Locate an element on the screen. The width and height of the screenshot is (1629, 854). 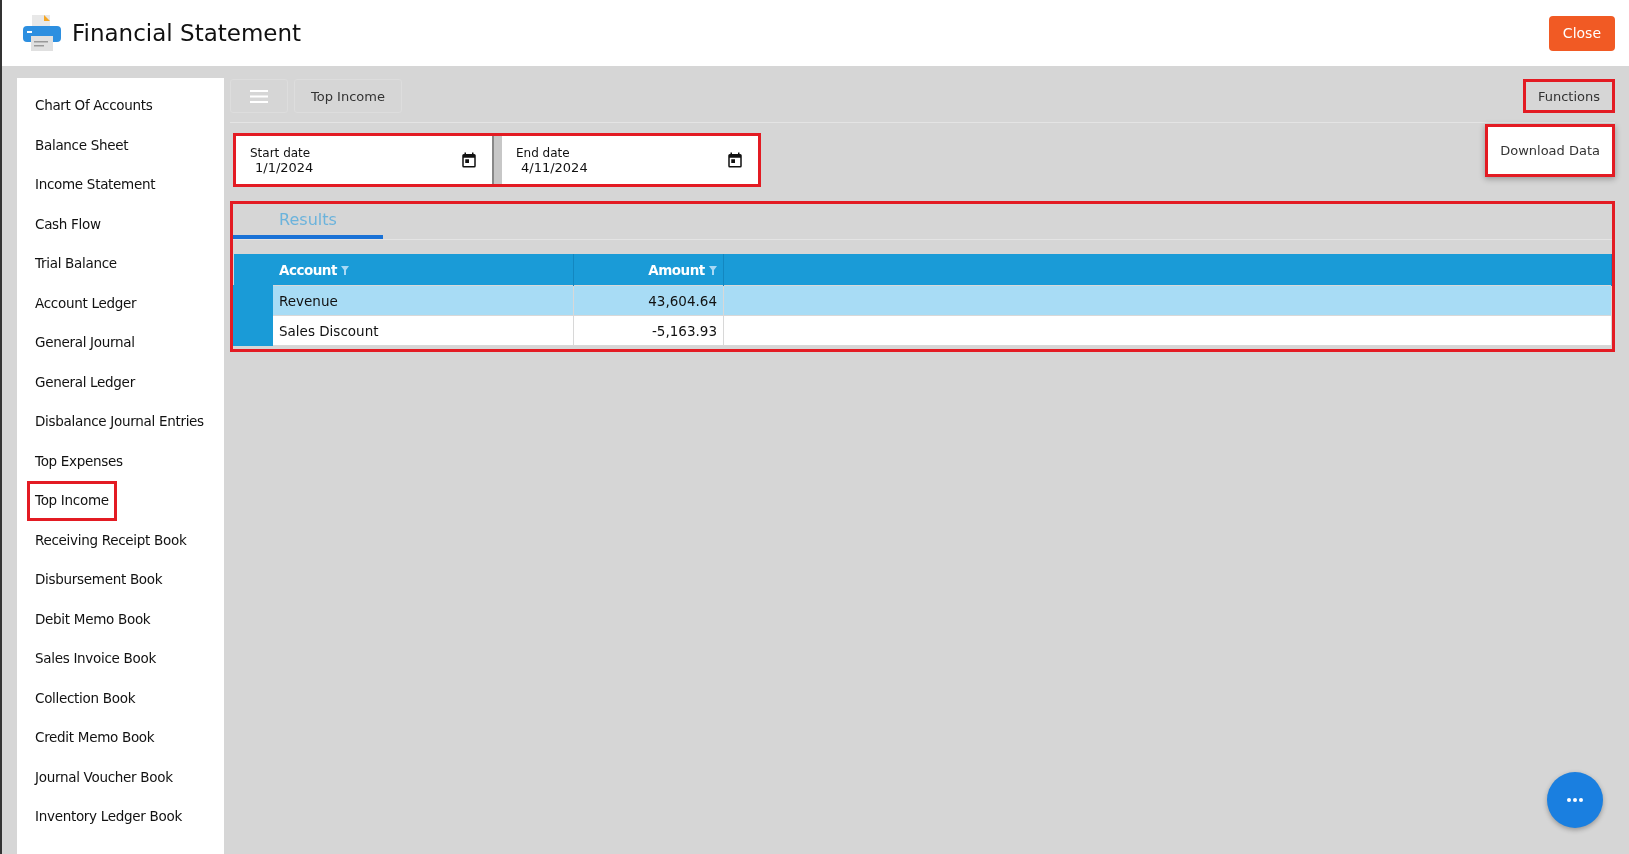
sidebar-item: Trial Balance is located at coordinates (76, 264).